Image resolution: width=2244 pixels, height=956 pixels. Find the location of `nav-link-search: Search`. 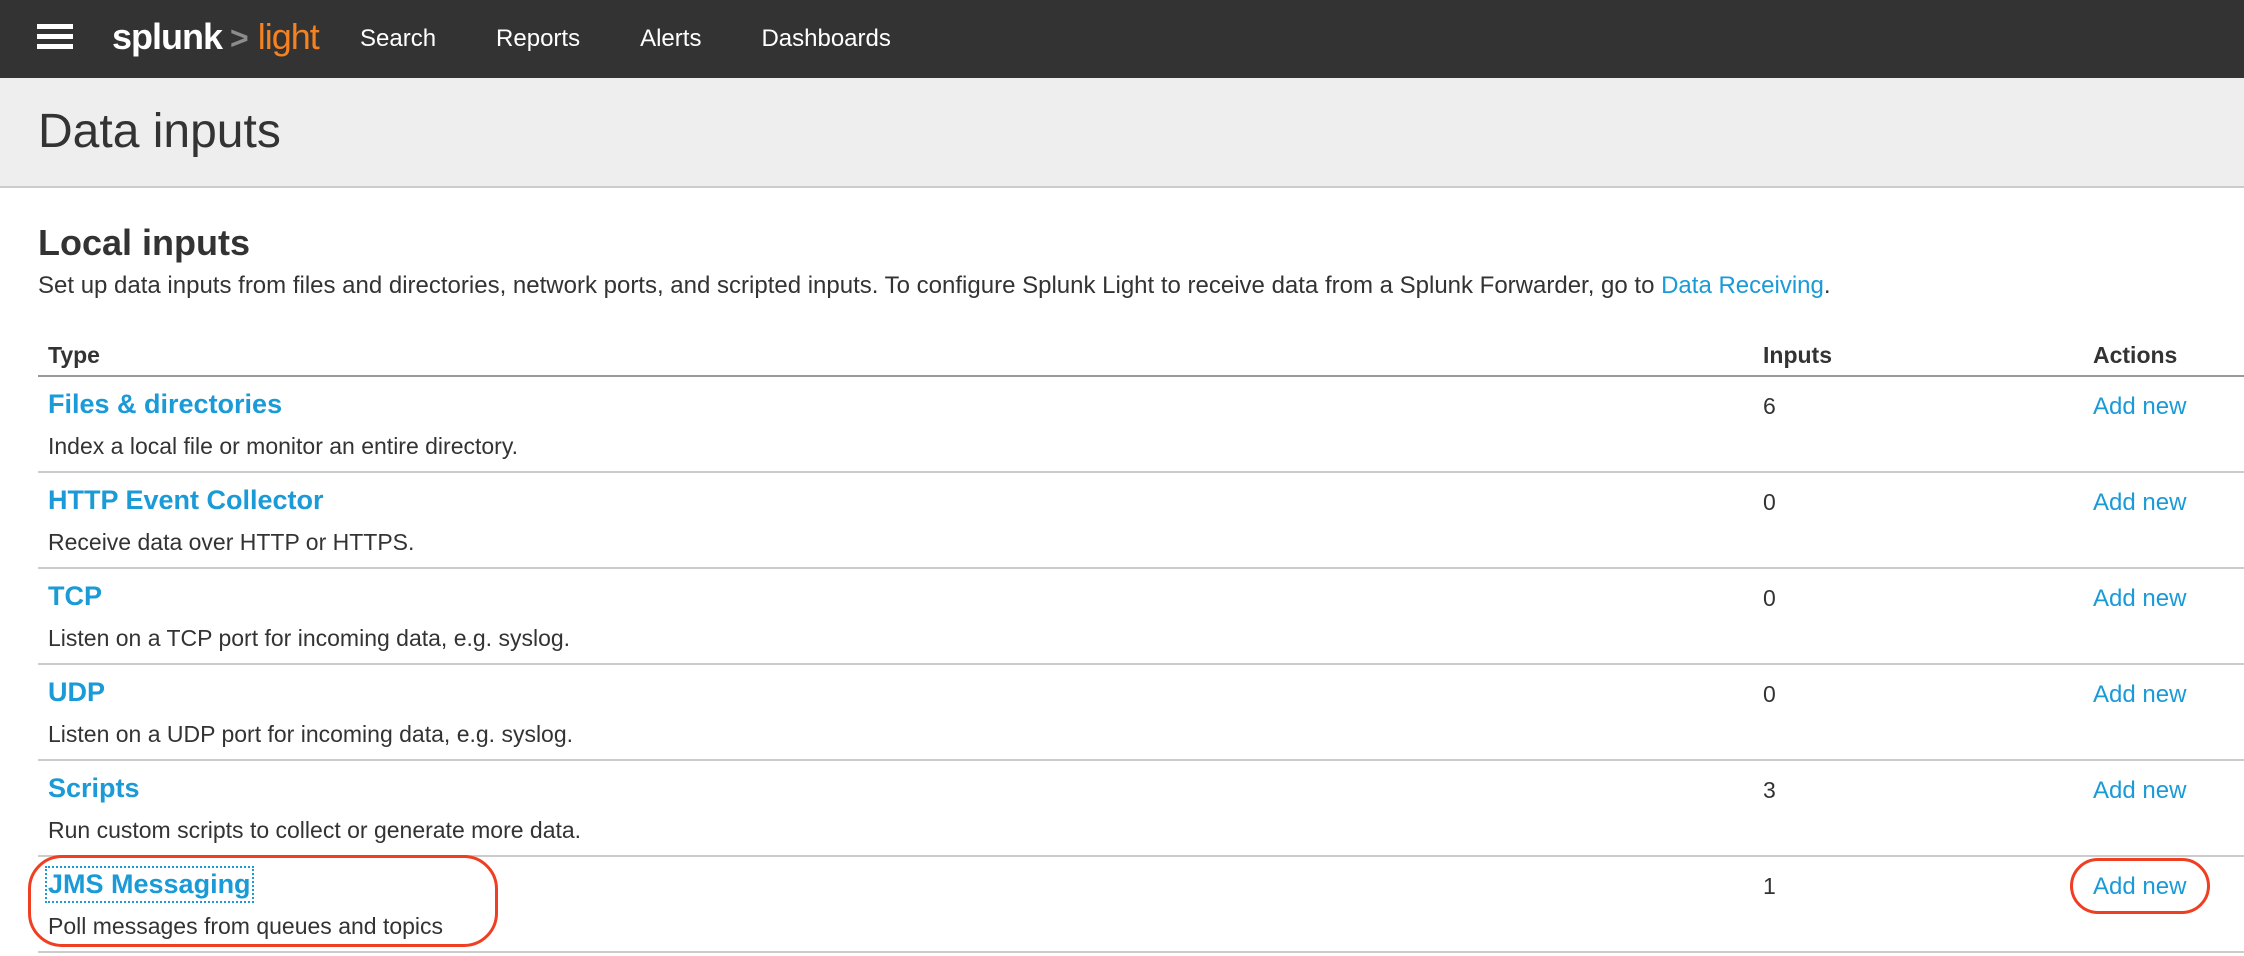

nav-link-search: Search is located at coordinates (398, 39).